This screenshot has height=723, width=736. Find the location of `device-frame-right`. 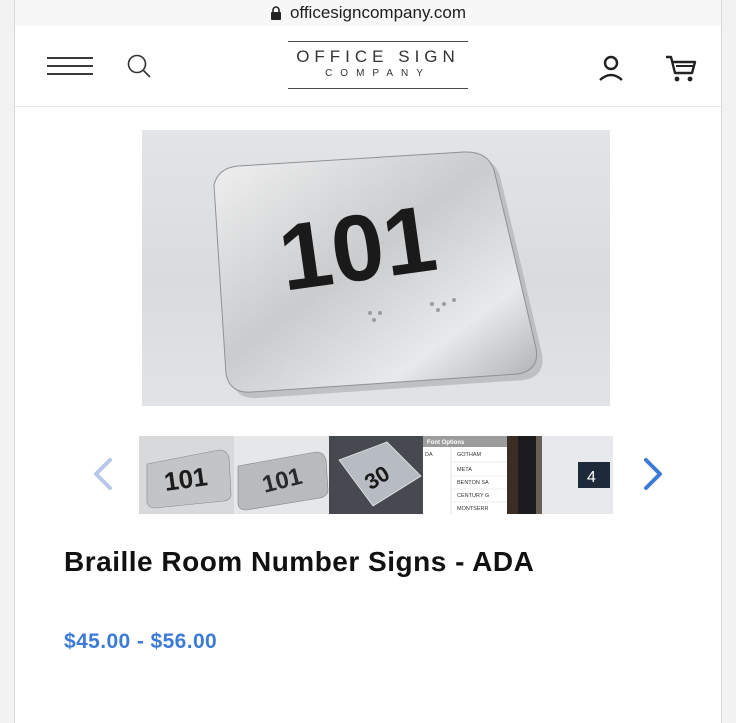

device-frame-right is located at coordinates (728, 361).